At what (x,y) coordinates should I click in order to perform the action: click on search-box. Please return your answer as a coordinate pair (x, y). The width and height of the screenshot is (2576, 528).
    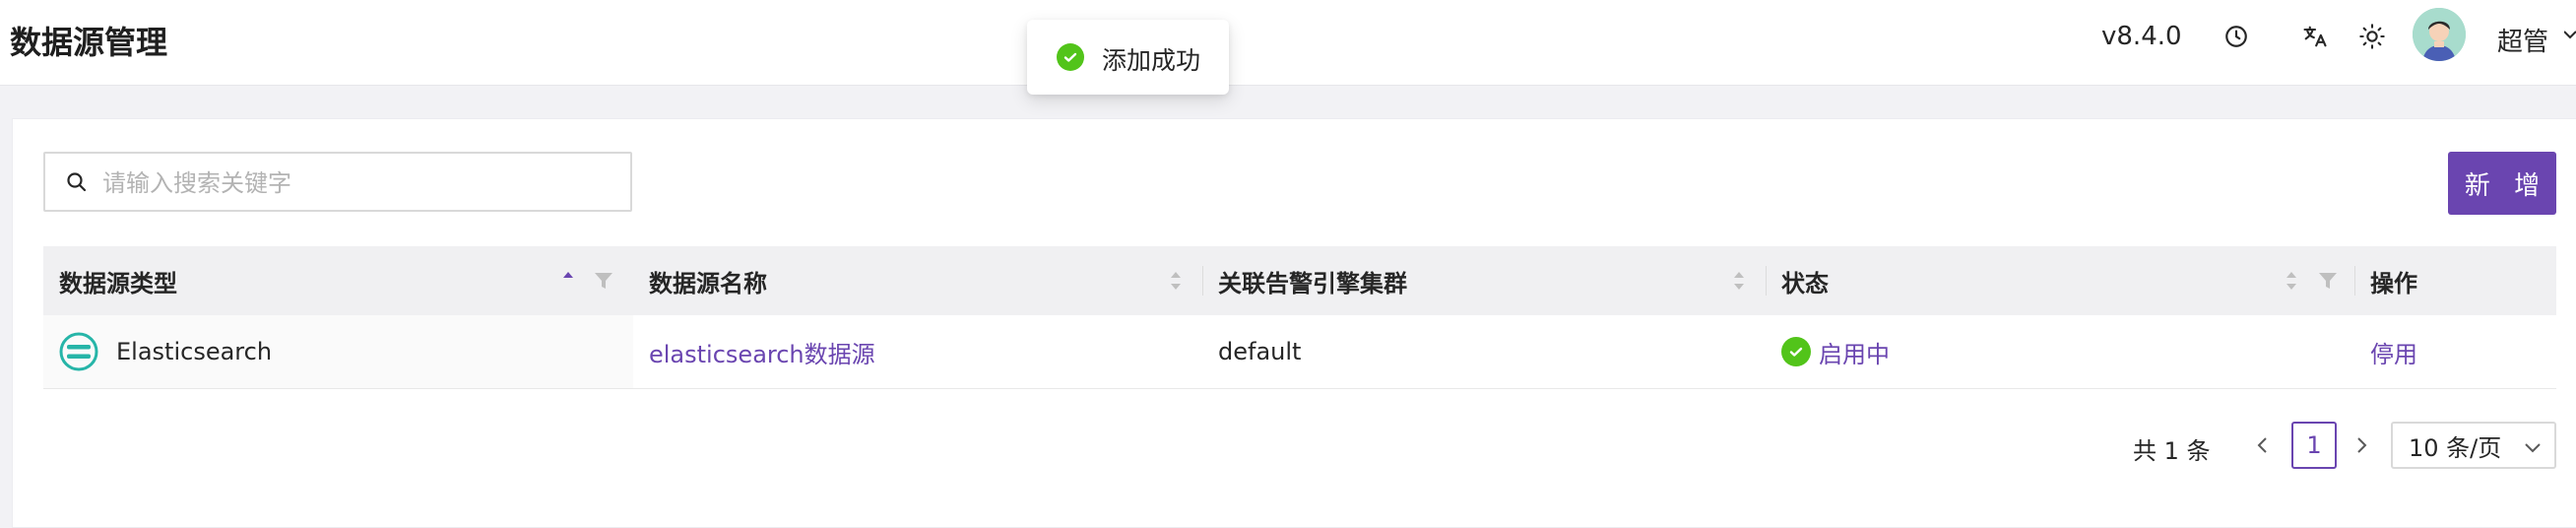
    Looking at the image, I should click on (337, 182).